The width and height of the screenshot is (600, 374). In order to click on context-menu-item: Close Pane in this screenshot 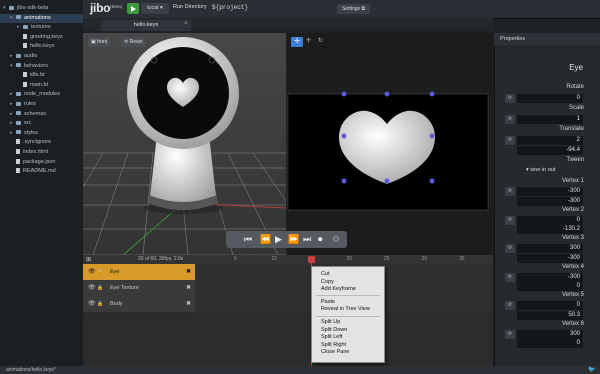, I will do `click(335, 352)`.